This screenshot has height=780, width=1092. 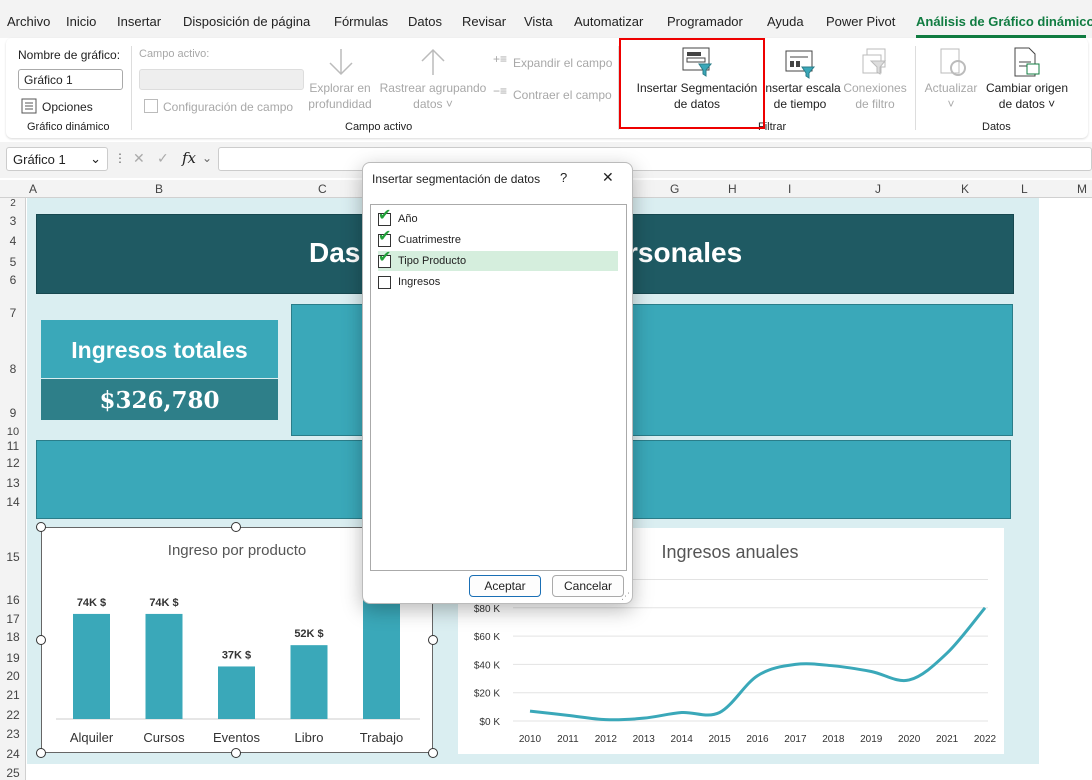 I want to click on total-income-title: Ingresos totales, so click(x=159, y=349).